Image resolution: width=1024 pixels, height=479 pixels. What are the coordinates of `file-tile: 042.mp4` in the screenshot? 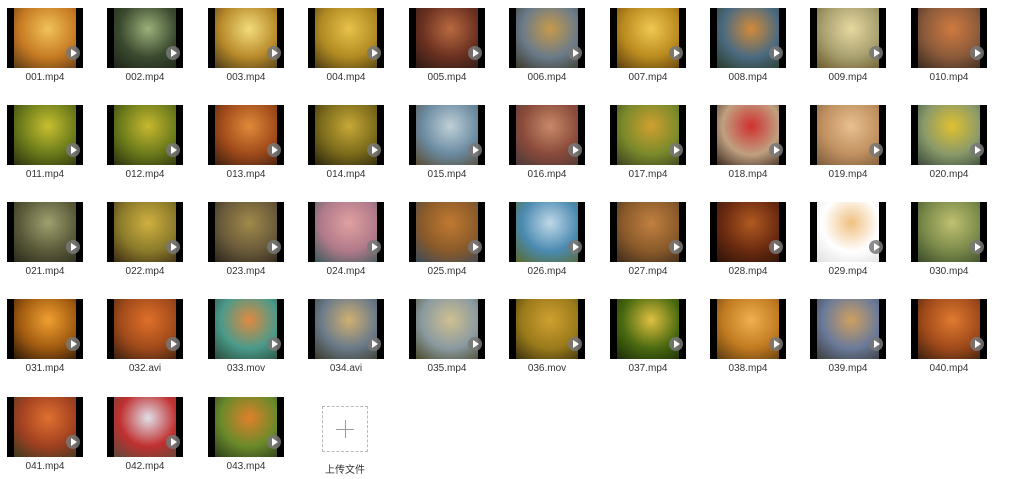 It's located at (145, 437).